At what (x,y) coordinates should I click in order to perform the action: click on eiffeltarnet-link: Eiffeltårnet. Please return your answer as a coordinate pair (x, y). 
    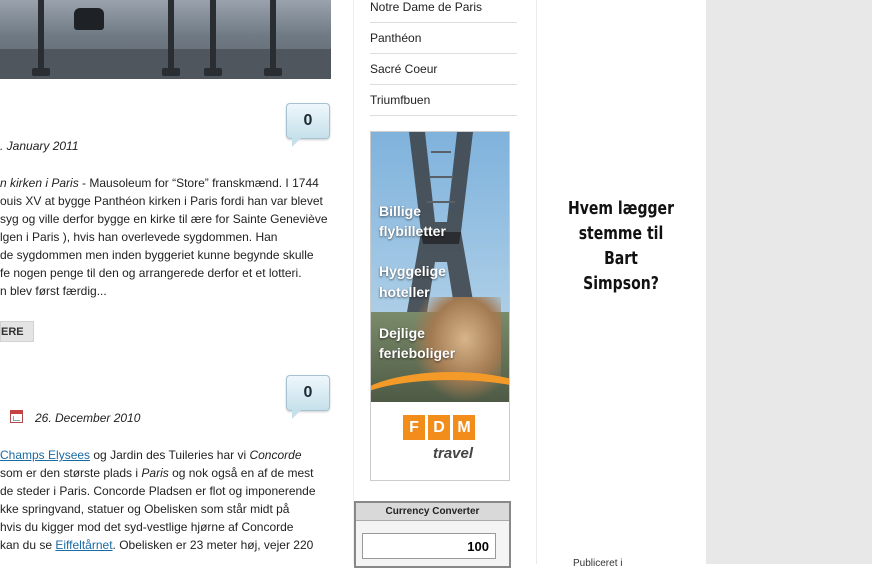
    Looking at the image, I should click on (83, 545).